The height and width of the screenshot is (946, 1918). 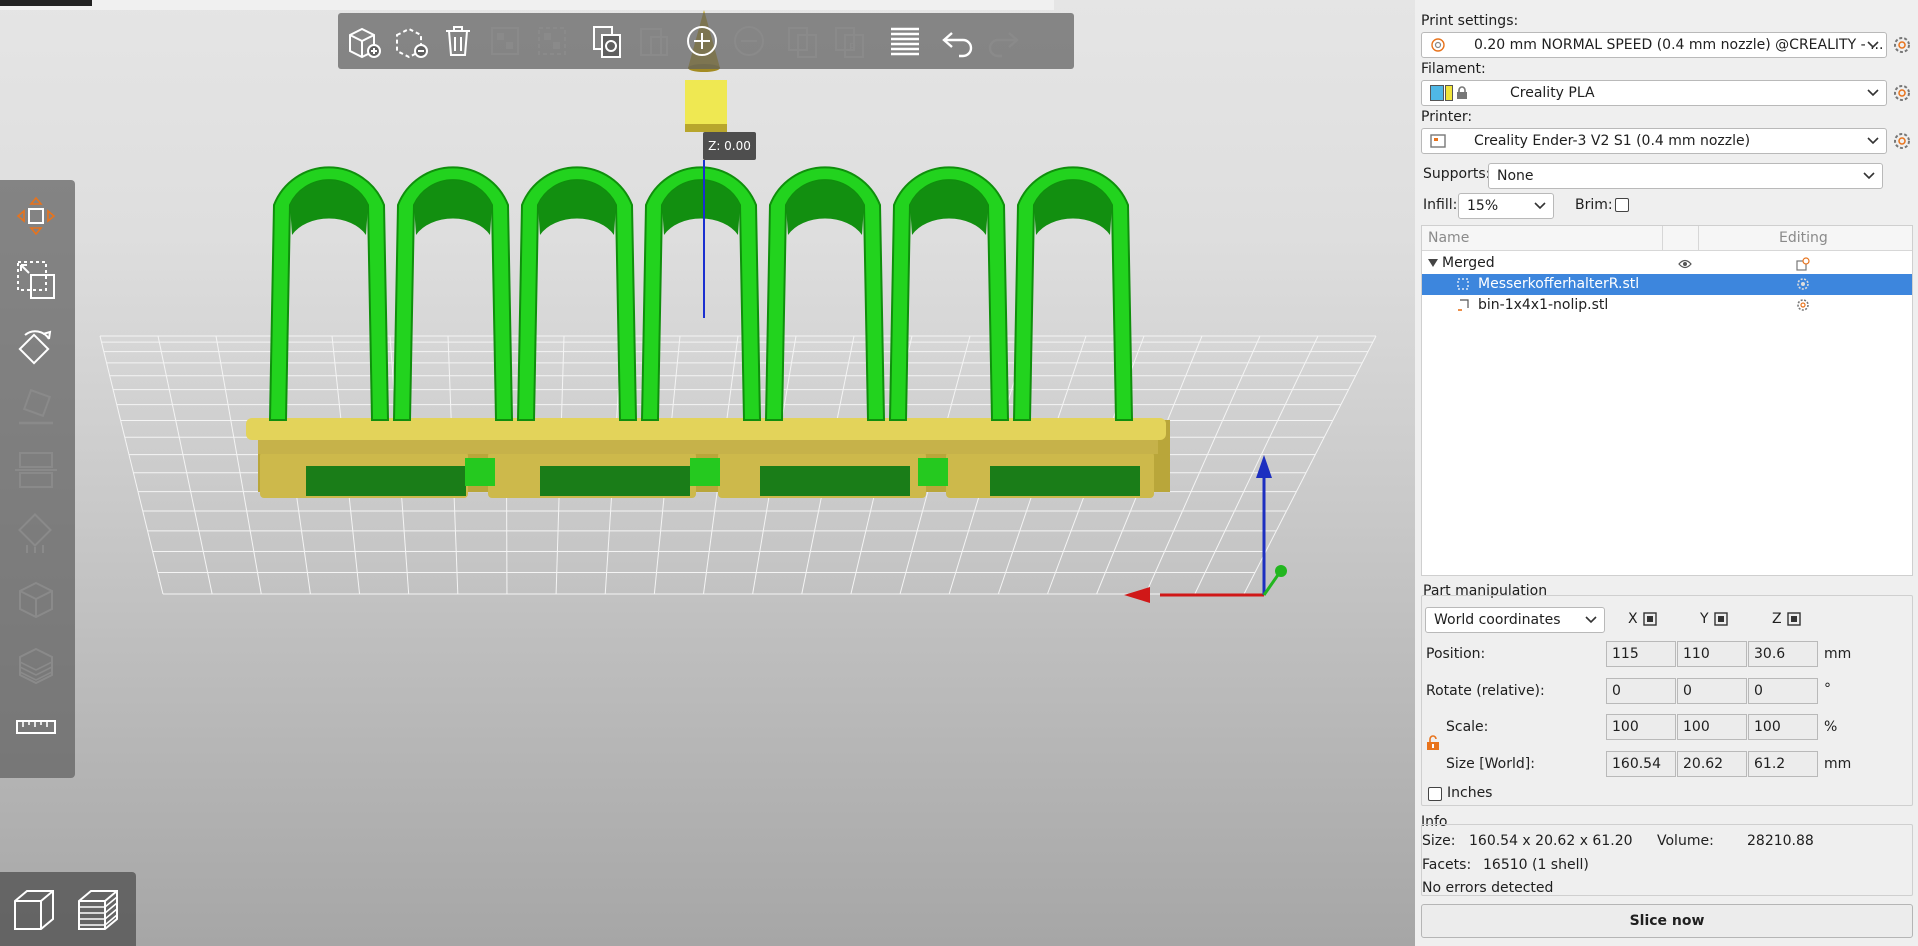 I want to click on add-instance-button, so click(x=702, y=41).